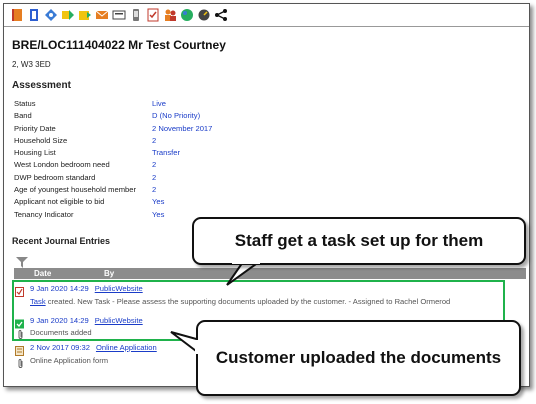  What do you see at coordinates (119, 15) in the screenshot?
I see `card-icon` at bounding box center [119, 15].